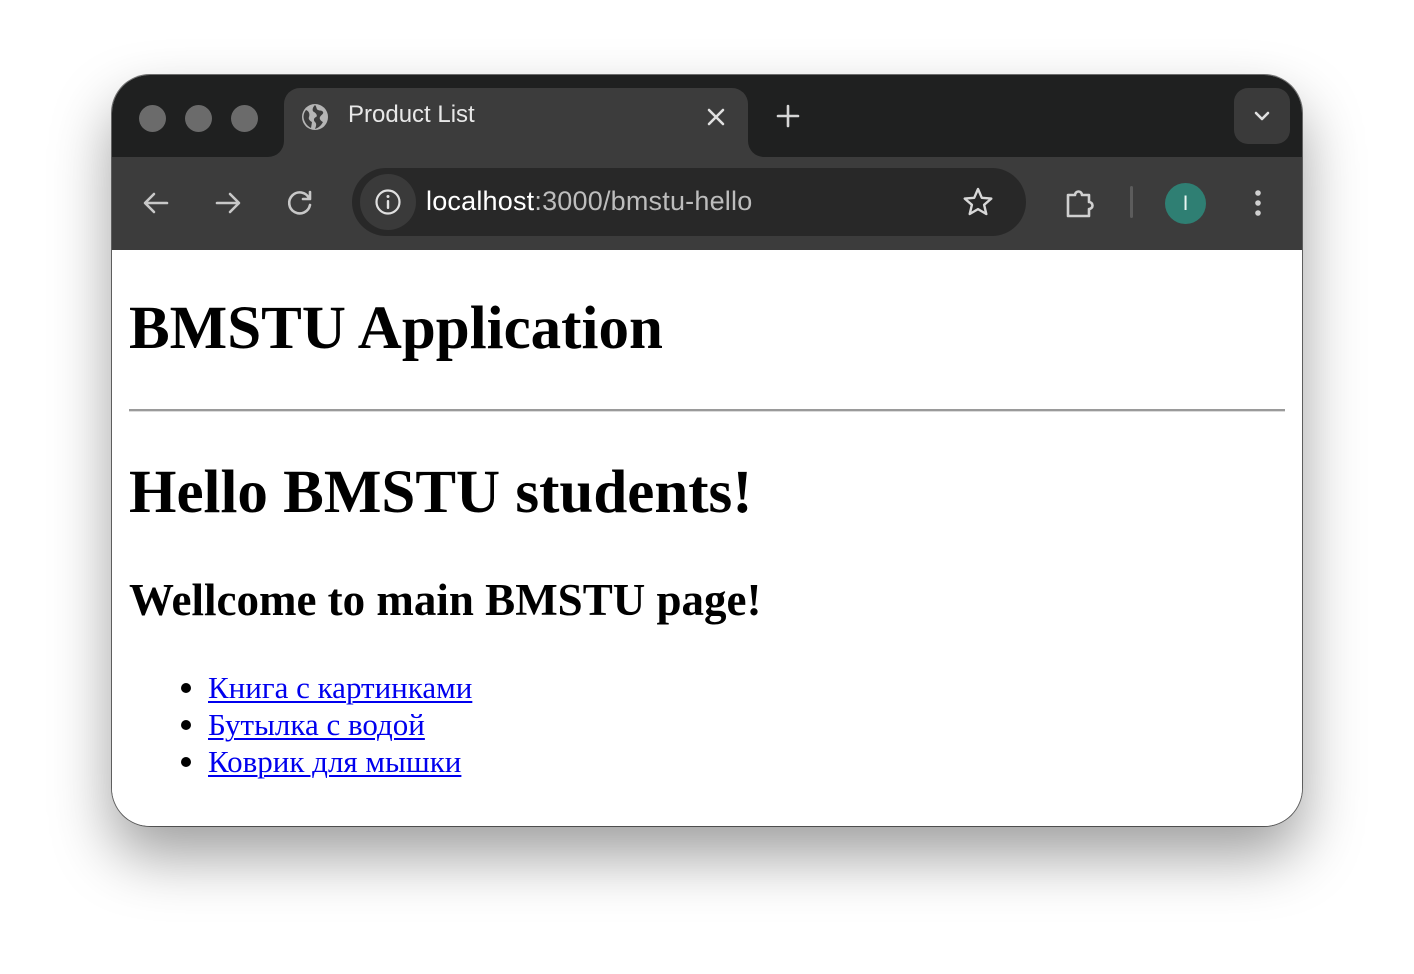  I want to click on forward-arrow-icon, so click(228, 203).